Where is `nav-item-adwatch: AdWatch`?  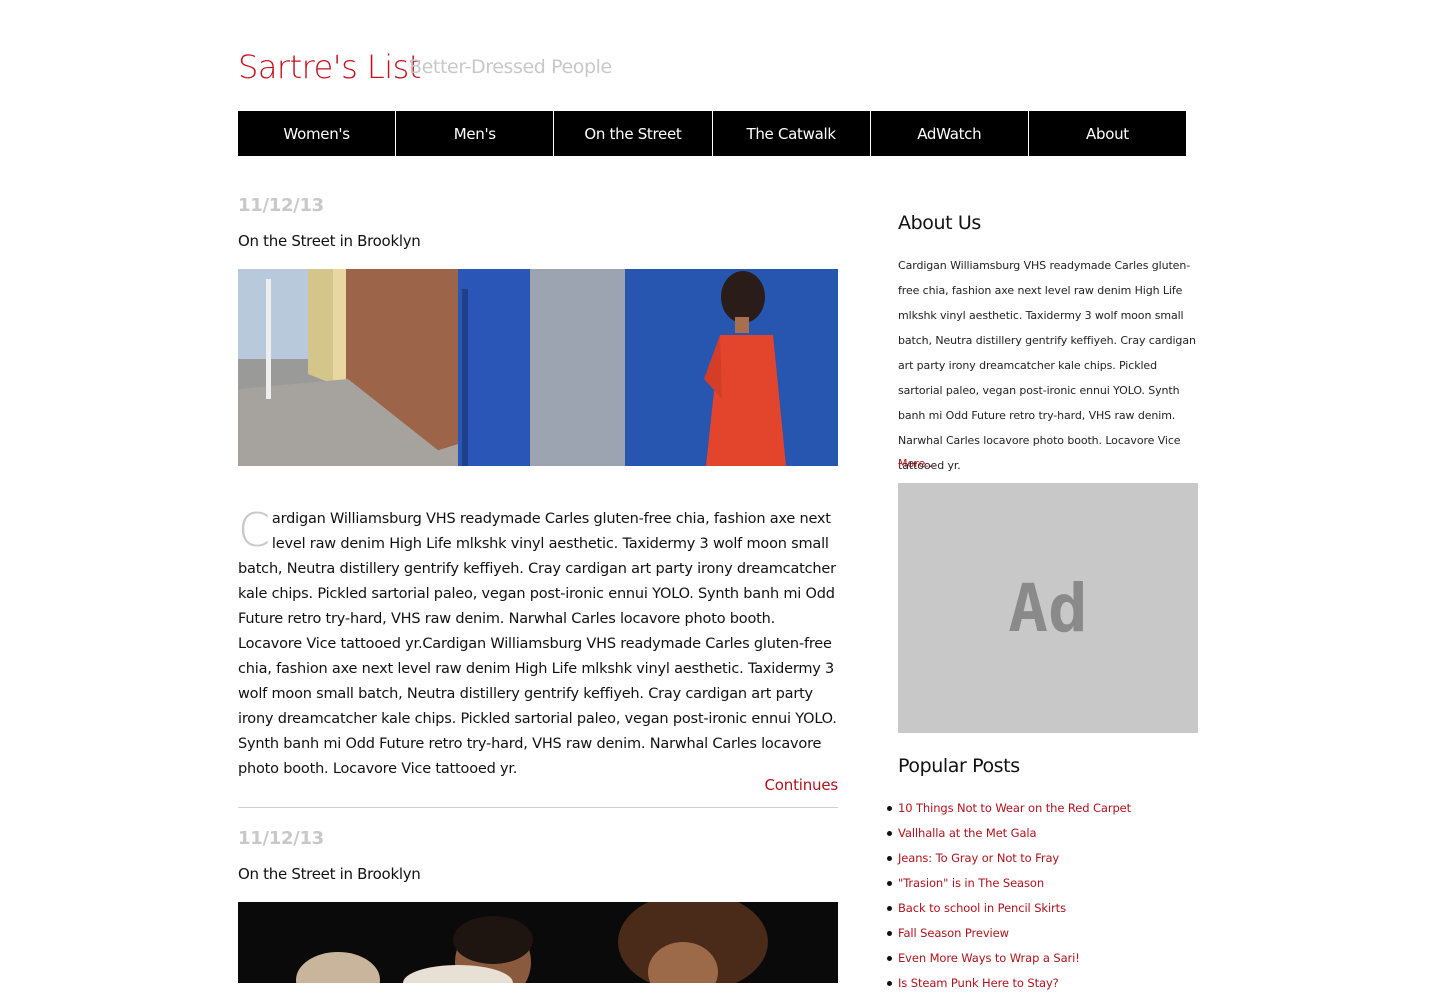 nav-item-adwatch: AdWatch is located at coordinates (950, 133).